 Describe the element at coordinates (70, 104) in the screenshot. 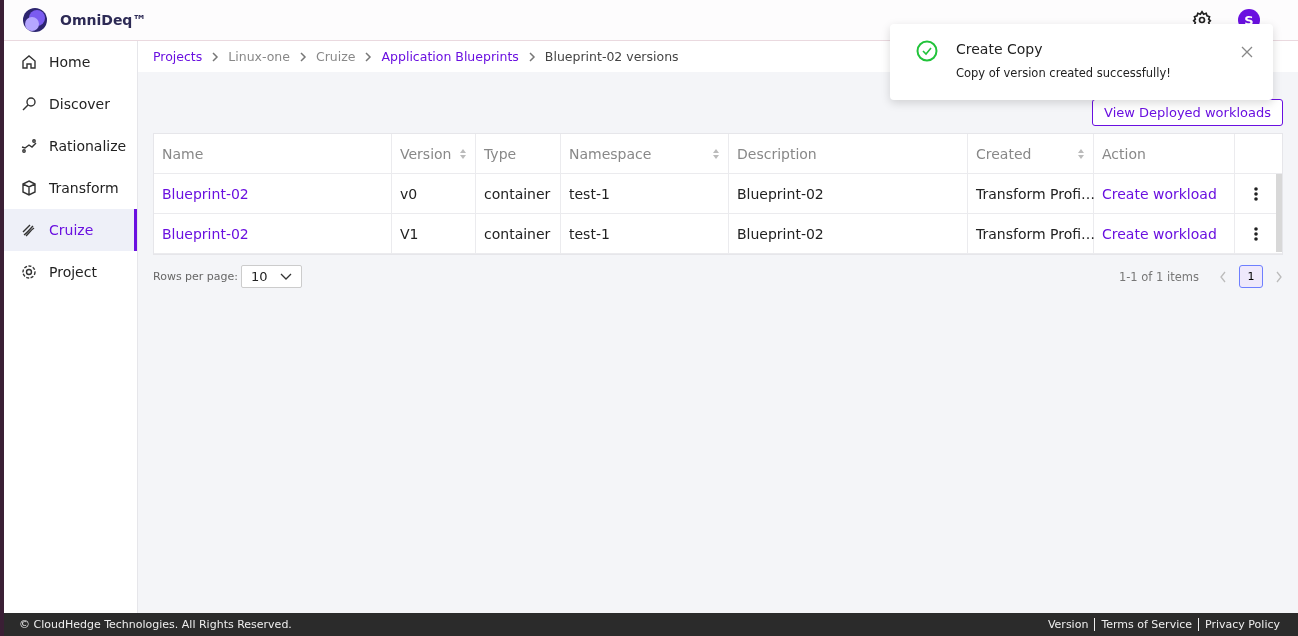

I see `sidebar-item: Discover` at that location.